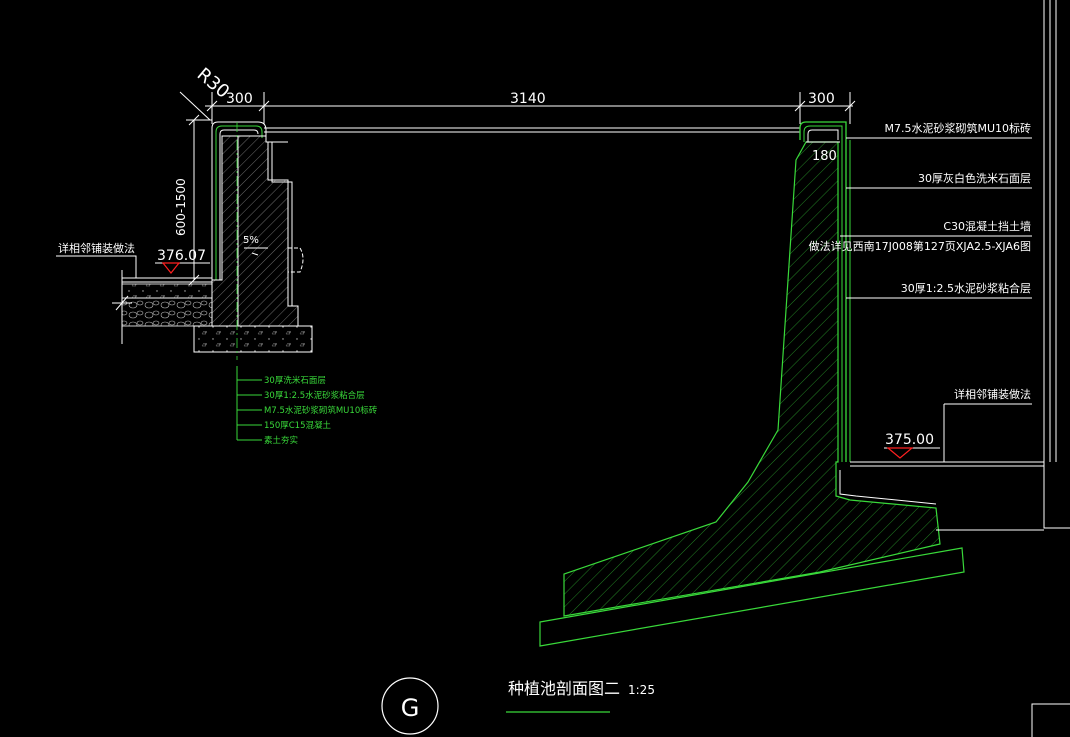  I want to click on dim-wall-right: 300, so click(821, 99).